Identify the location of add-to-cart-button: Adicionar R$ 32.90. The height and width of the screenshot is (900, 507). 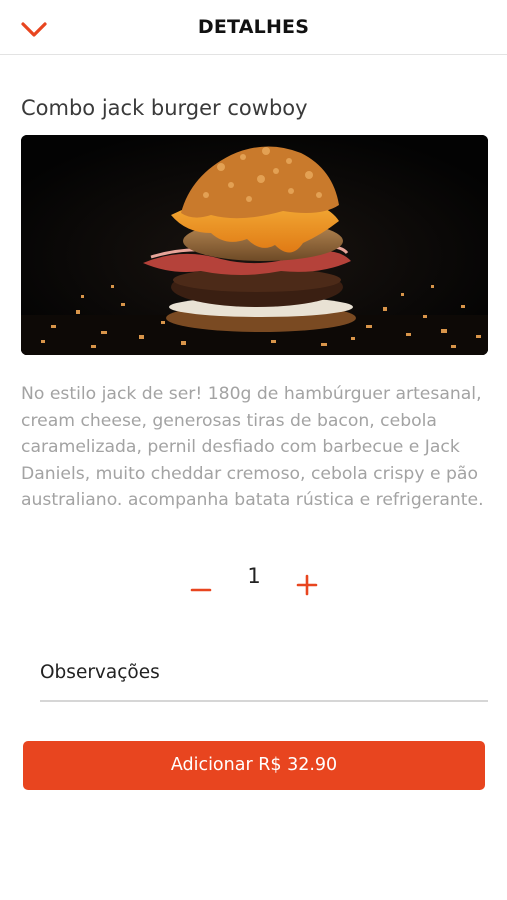
(254, 765).